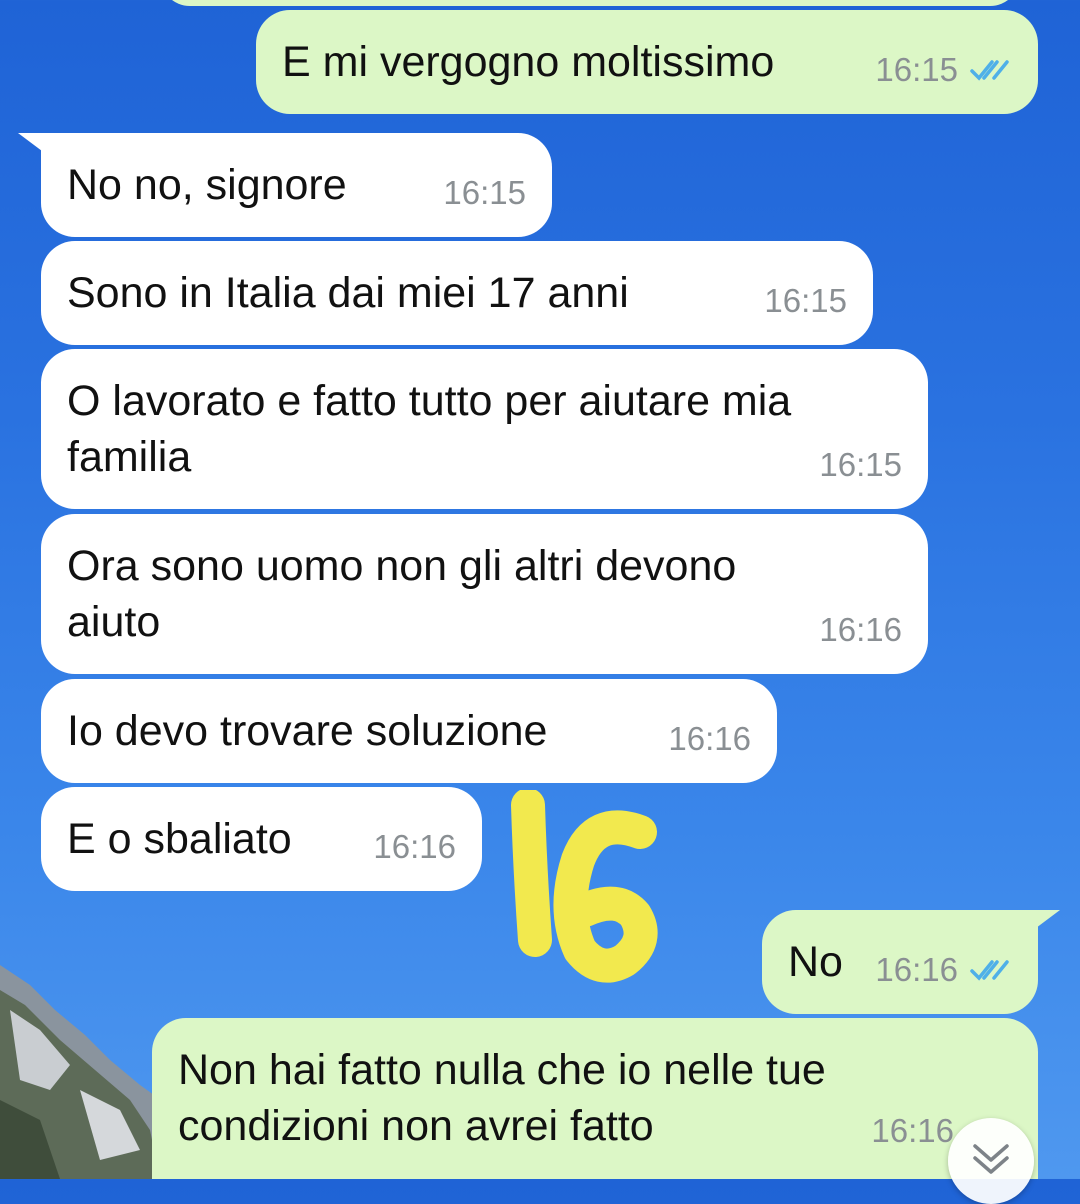  Describe the element at coordinates (348, 293) in the screenshot. I see `message-text: Sono in Italia dai miei 17 anni` at that location.